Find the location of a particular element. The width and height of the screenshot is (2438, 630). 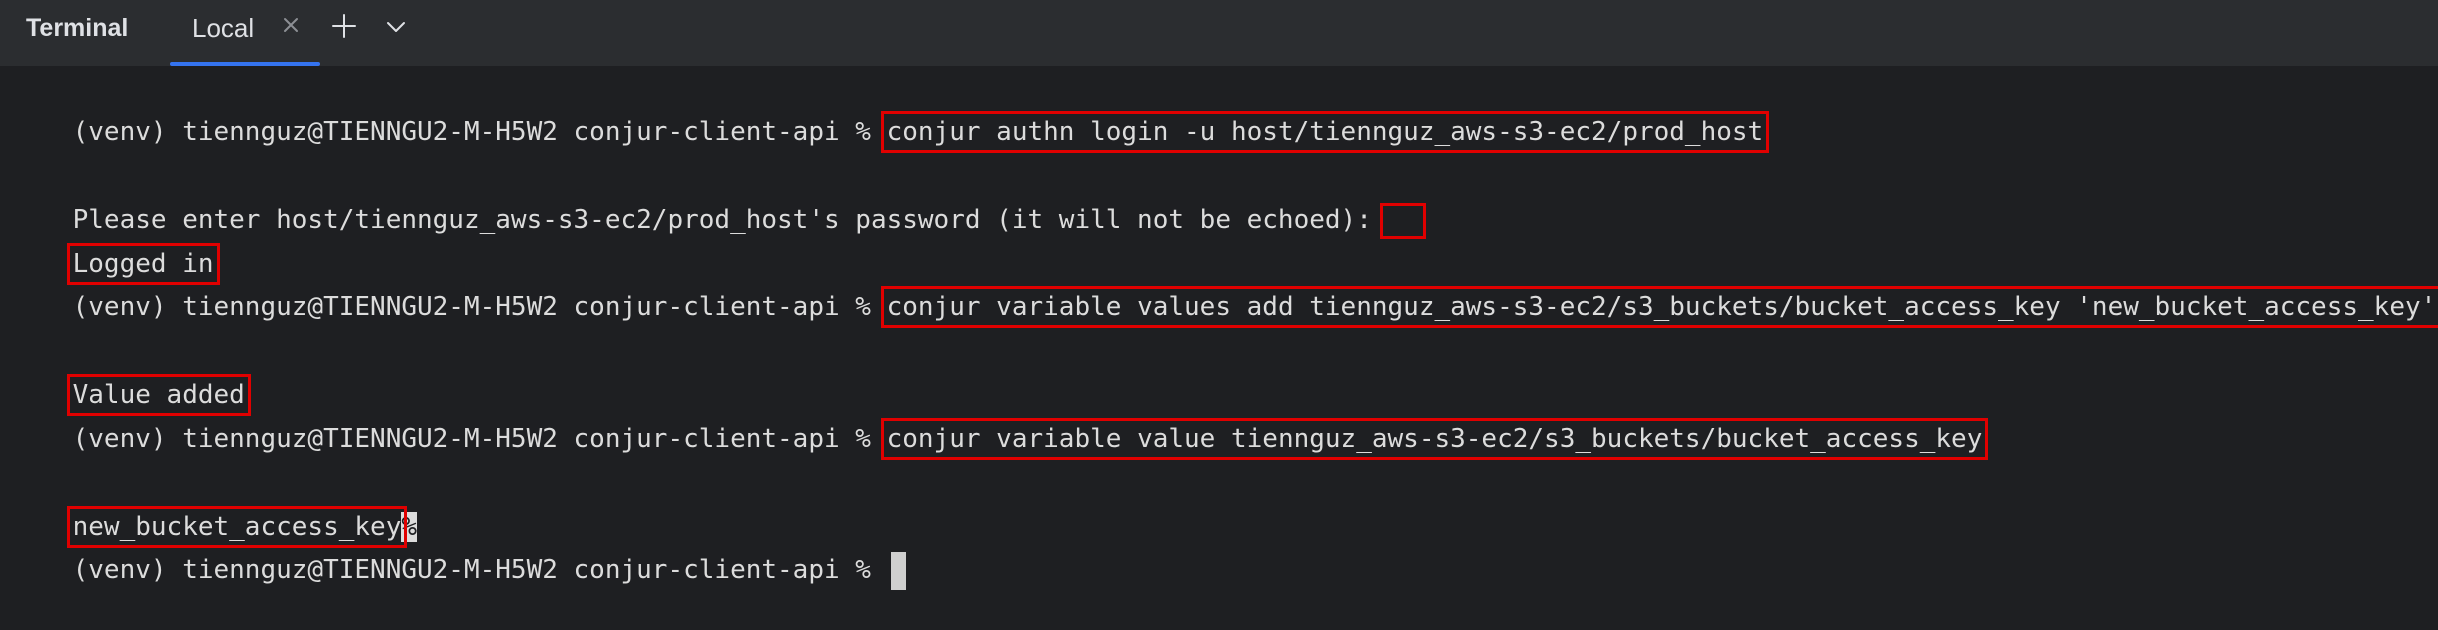

tab-local: Local is located at coordinates (245, 33).